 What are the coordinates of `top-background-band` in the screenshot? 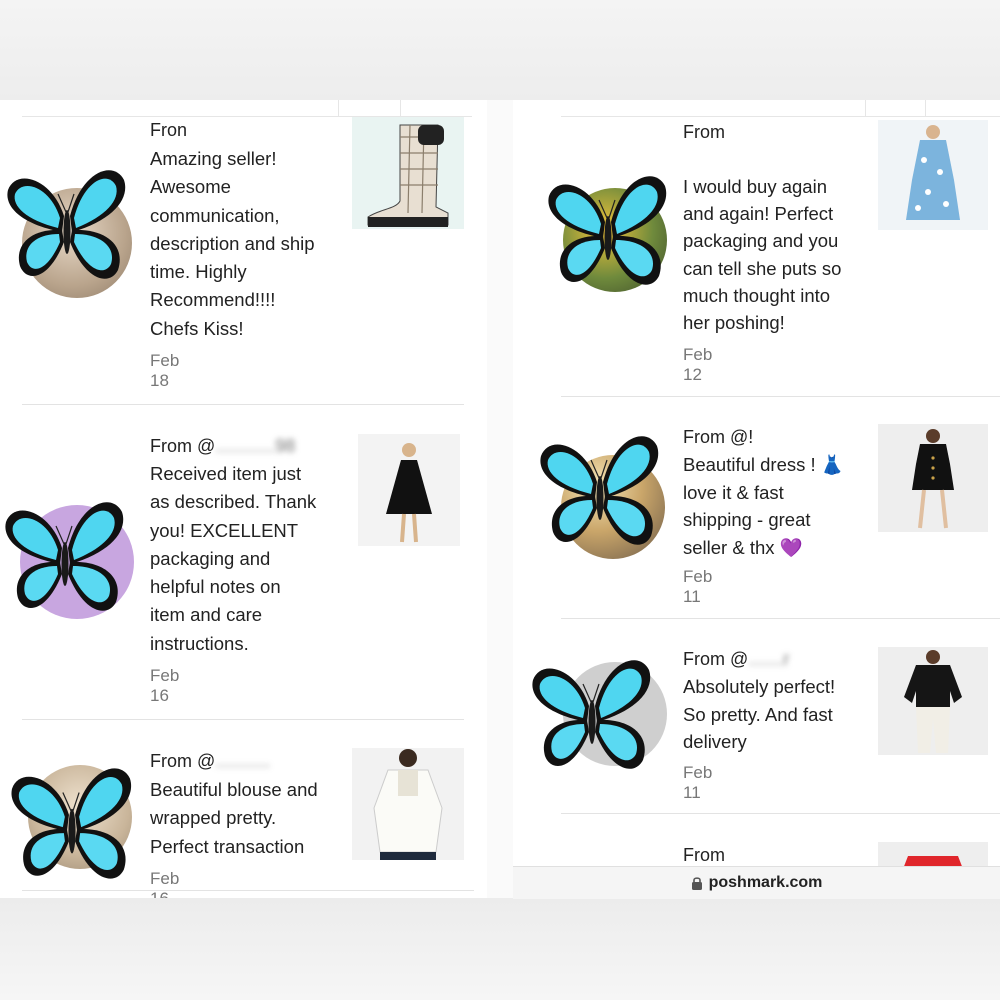 It's located at (500, 50).